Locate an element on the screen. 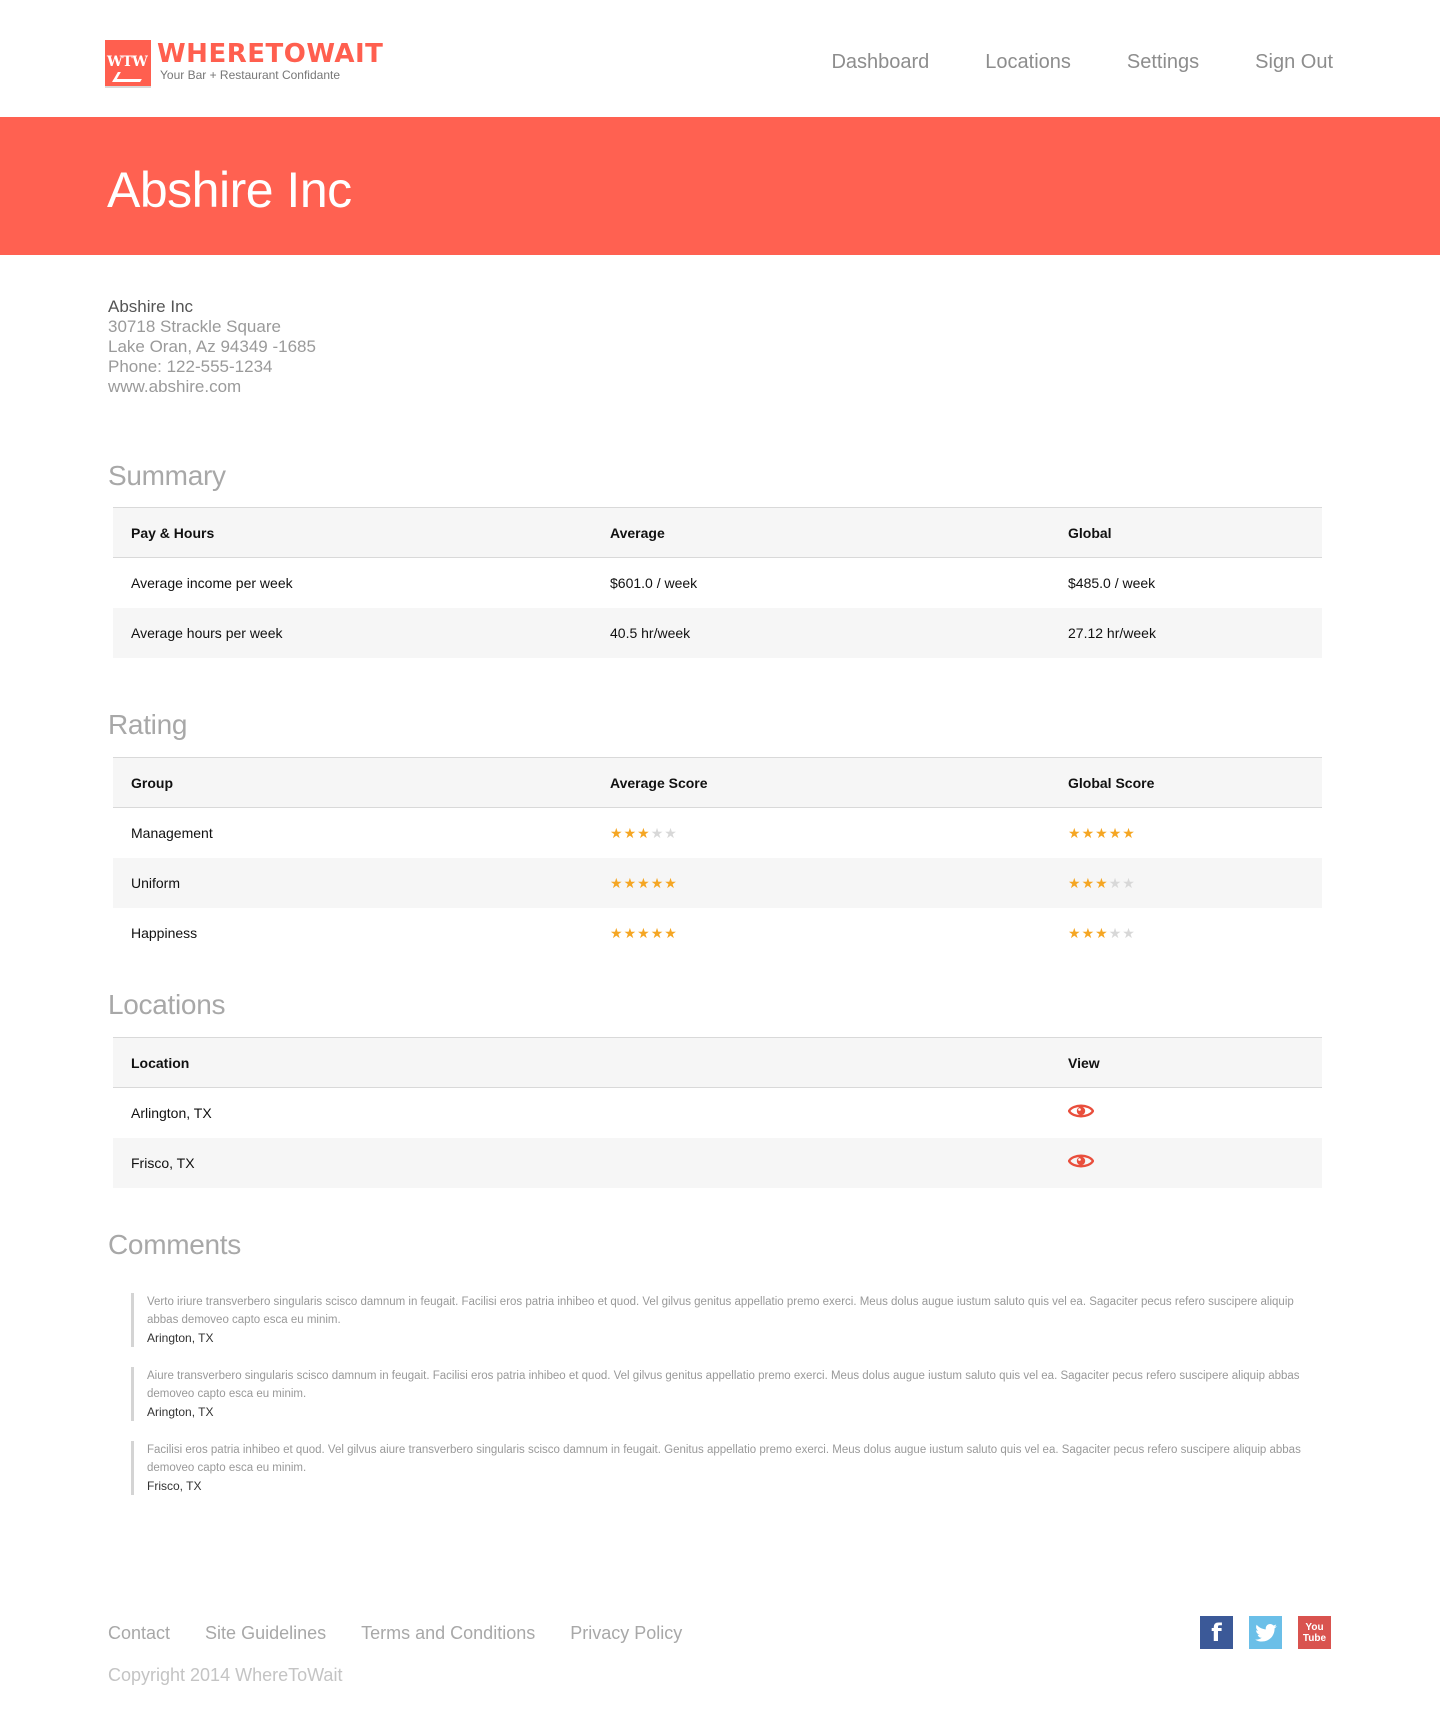  youtube-glyph-top: You is located at coordinates (1314, 1627).